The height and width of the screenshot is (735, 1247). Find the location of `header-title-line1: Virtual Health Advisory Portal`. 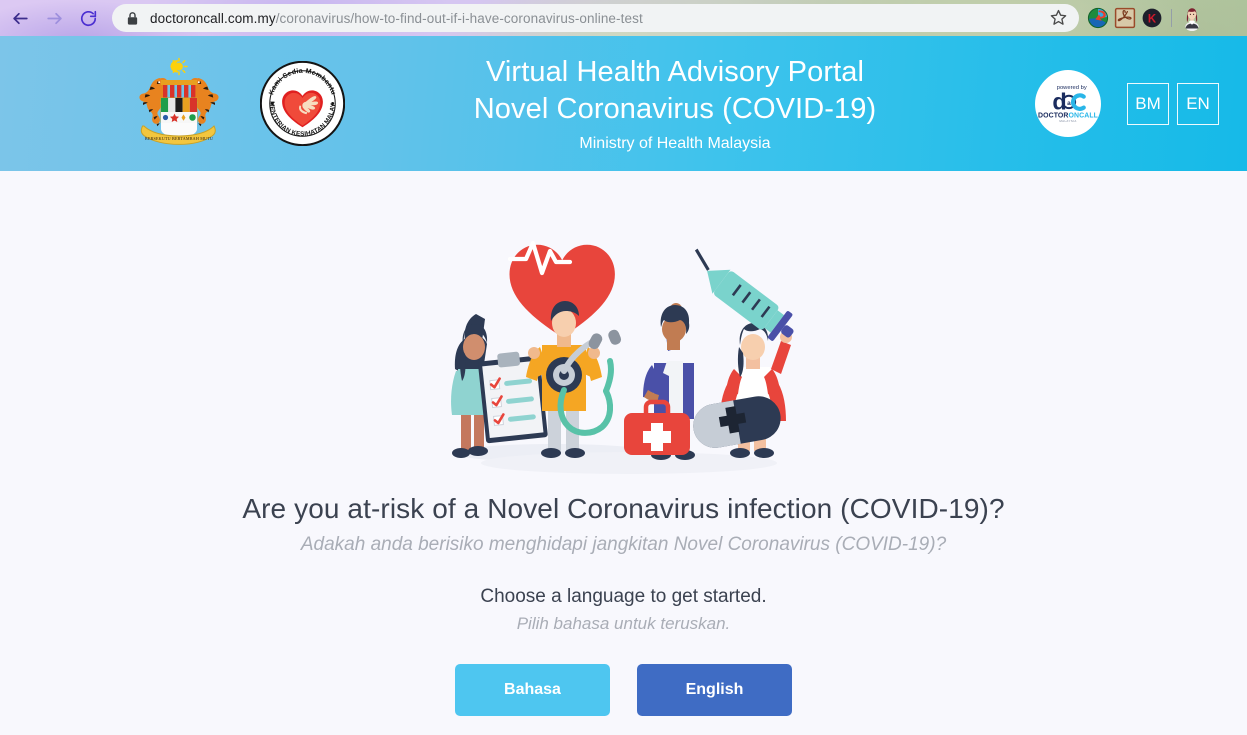

header-title-line1: Virtual Health Advisory Portal is located at coordinates (675, 71).